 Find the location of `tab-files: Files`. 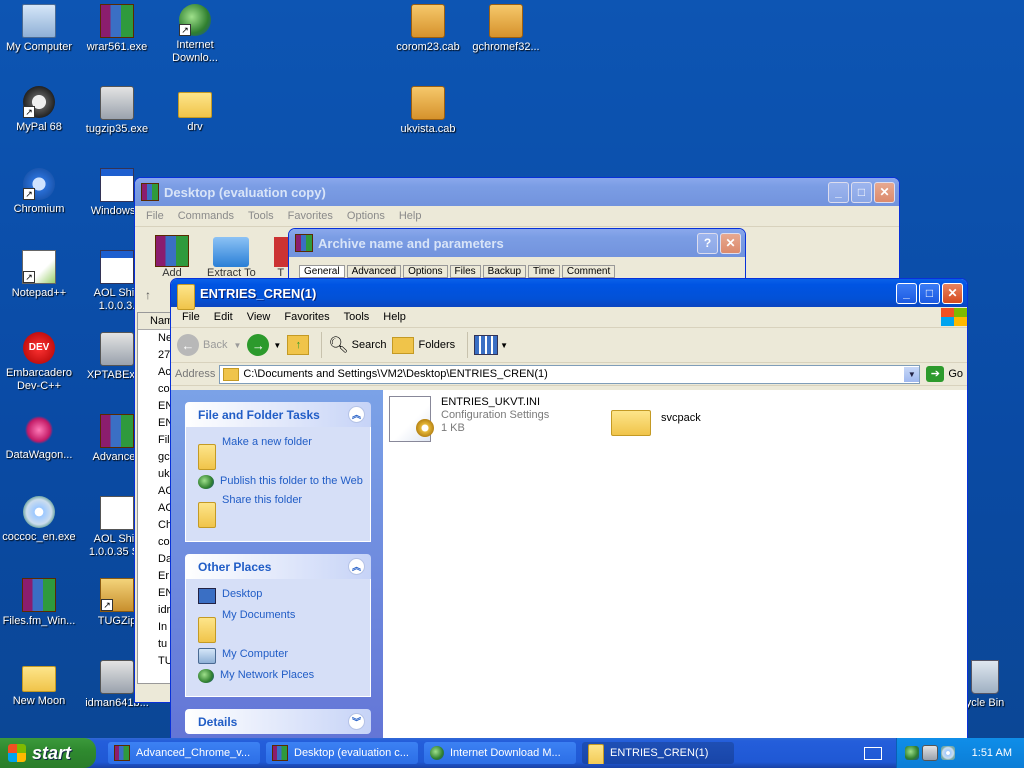

tab-files: Files is located at coordinates (465, 271).